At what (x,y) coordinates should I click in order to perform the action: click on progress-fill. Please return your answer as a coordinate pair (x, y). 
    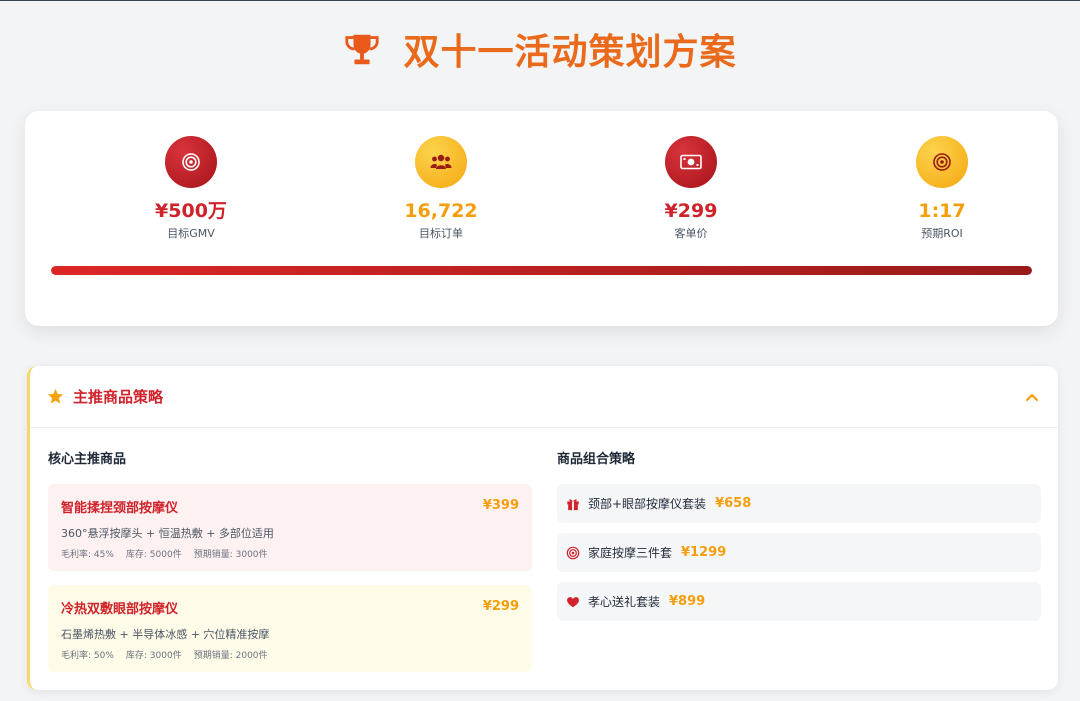
    Looking at the image, I should click on (541, 270).